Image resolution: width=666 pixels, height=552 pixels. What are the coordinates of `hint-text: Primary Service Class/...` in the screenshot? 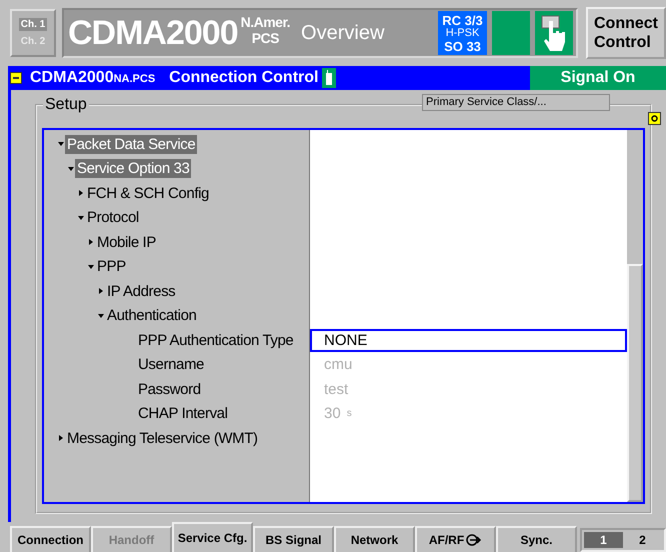 It's located at (516, 102).